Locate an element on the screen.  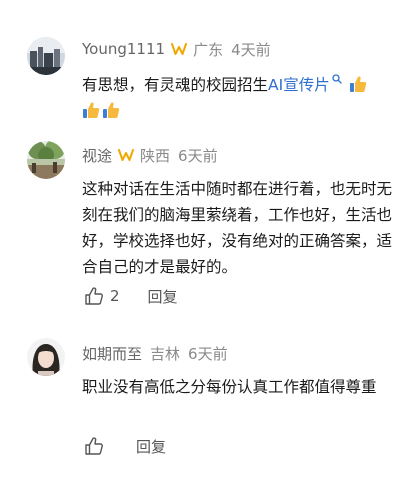
timestamp: 4天前 is located at coordinates (251, 49).